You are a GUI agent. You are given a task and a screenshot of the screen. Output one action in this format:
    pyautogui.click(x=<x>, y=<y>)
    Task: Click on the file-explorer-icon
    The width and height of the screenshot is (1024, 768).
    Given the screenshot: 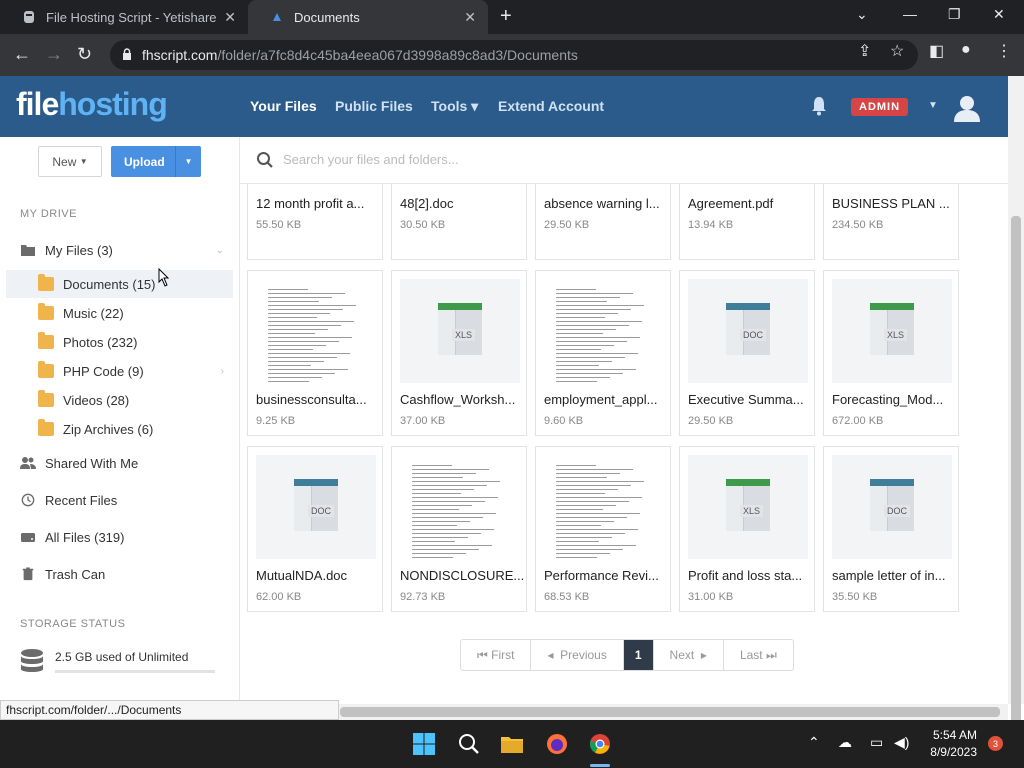 What is the action you would take?
    pyautogui.click(x=512, y=744)
    